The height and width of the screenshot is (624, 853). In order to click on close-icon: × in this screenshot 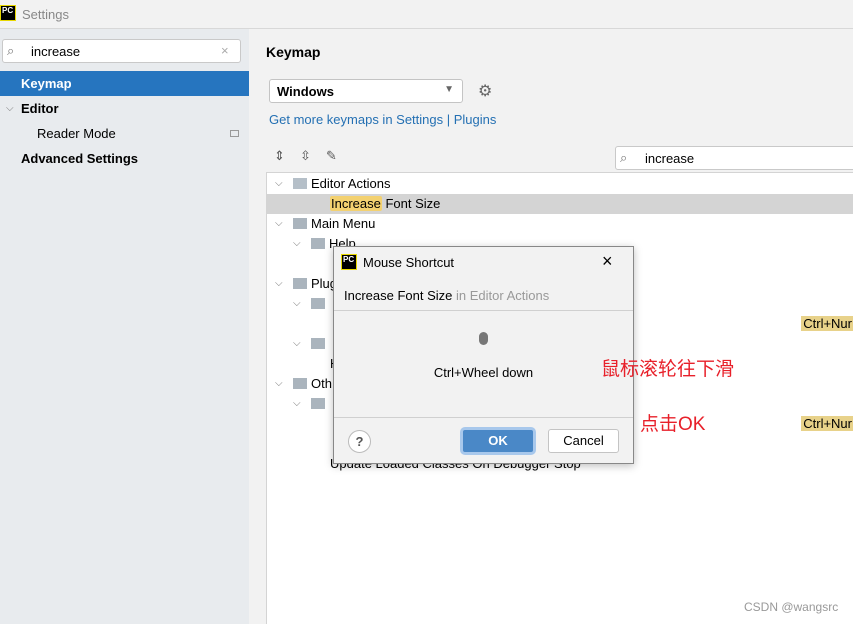, I will do `click(607, 261)`.